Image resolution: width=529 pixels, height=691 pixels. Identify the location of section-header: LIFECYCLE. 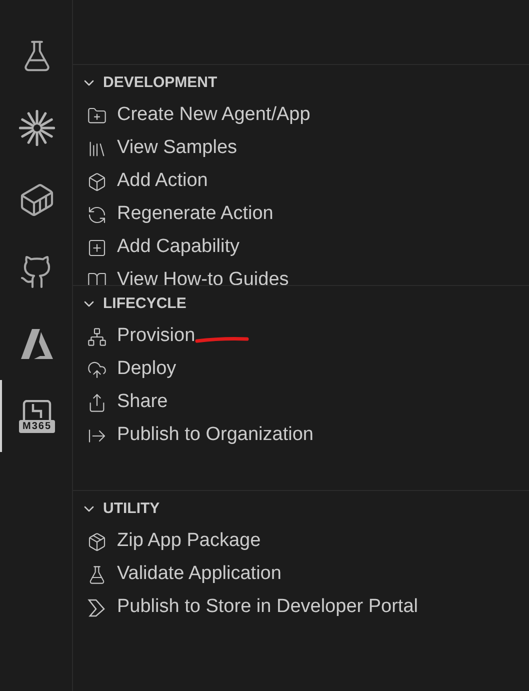
(301, 303).